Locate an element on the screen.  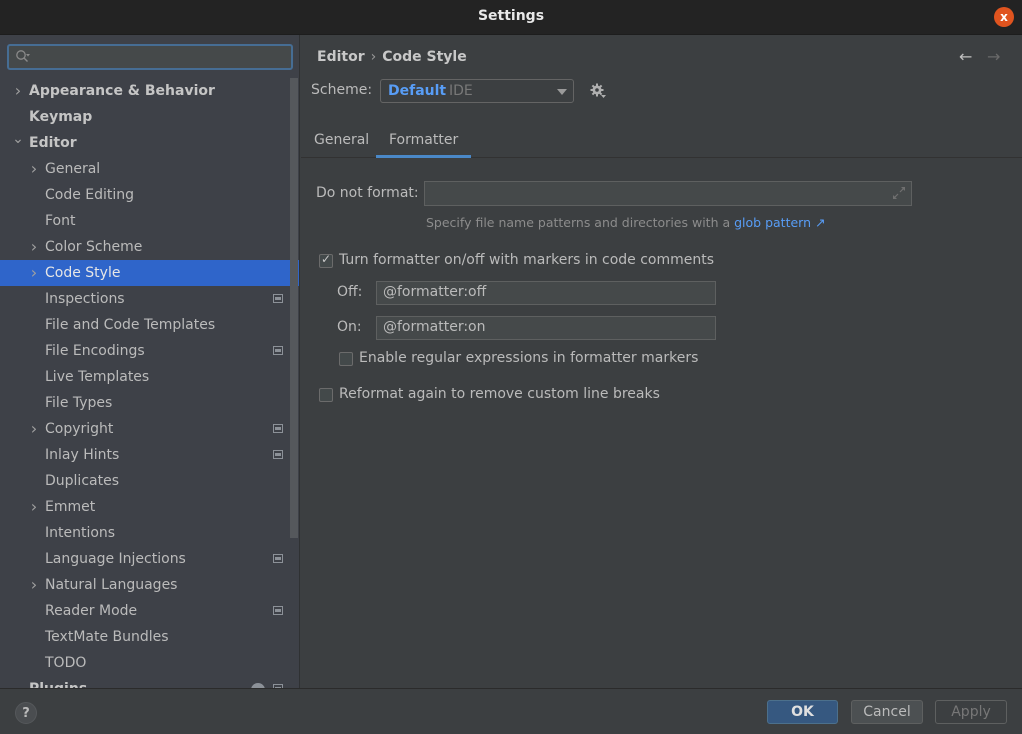
breadcrumb-parent: Editor is located at coordinates (341, 57).